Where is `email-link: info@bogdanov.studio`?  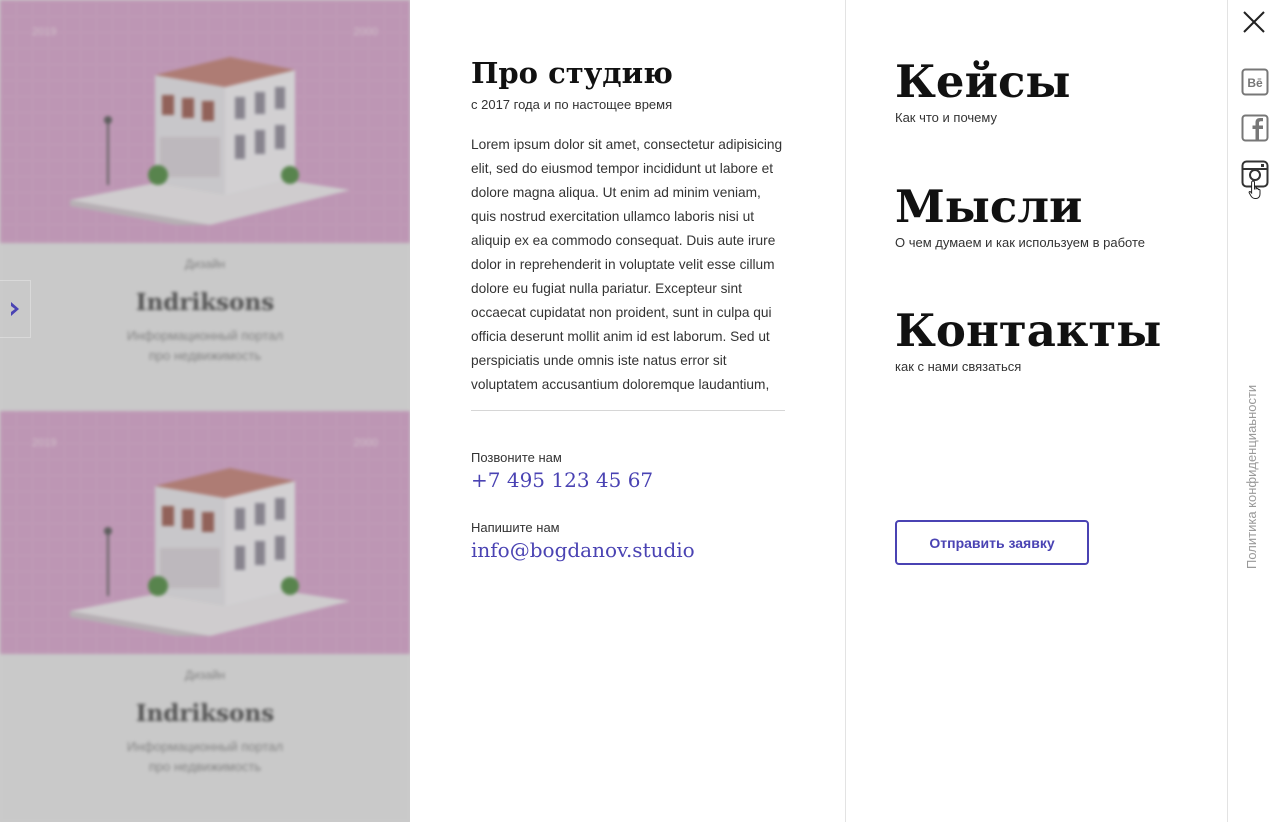 email-link: info@bogdanov.studio is located at coordinates (583, 550).